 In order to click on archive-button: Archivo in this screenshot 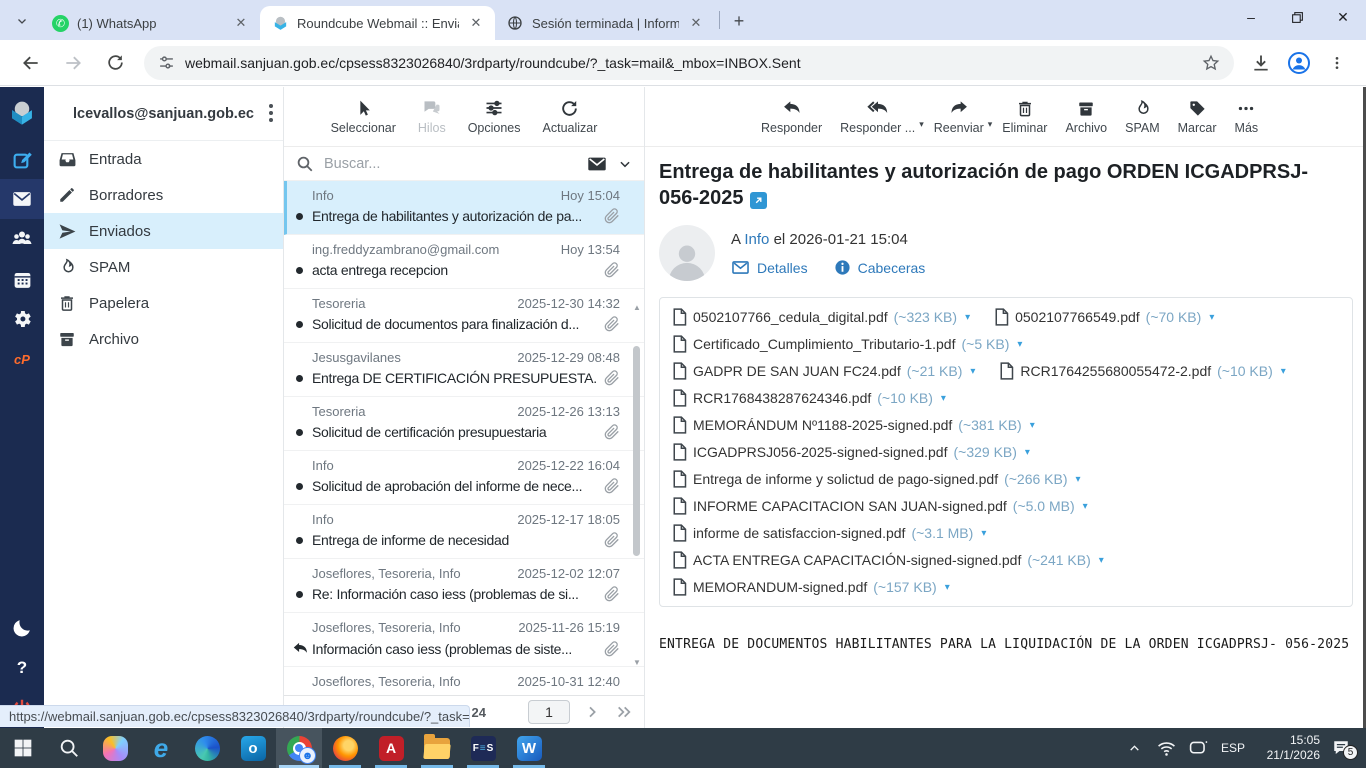, I will do `click(1086, 117)`.